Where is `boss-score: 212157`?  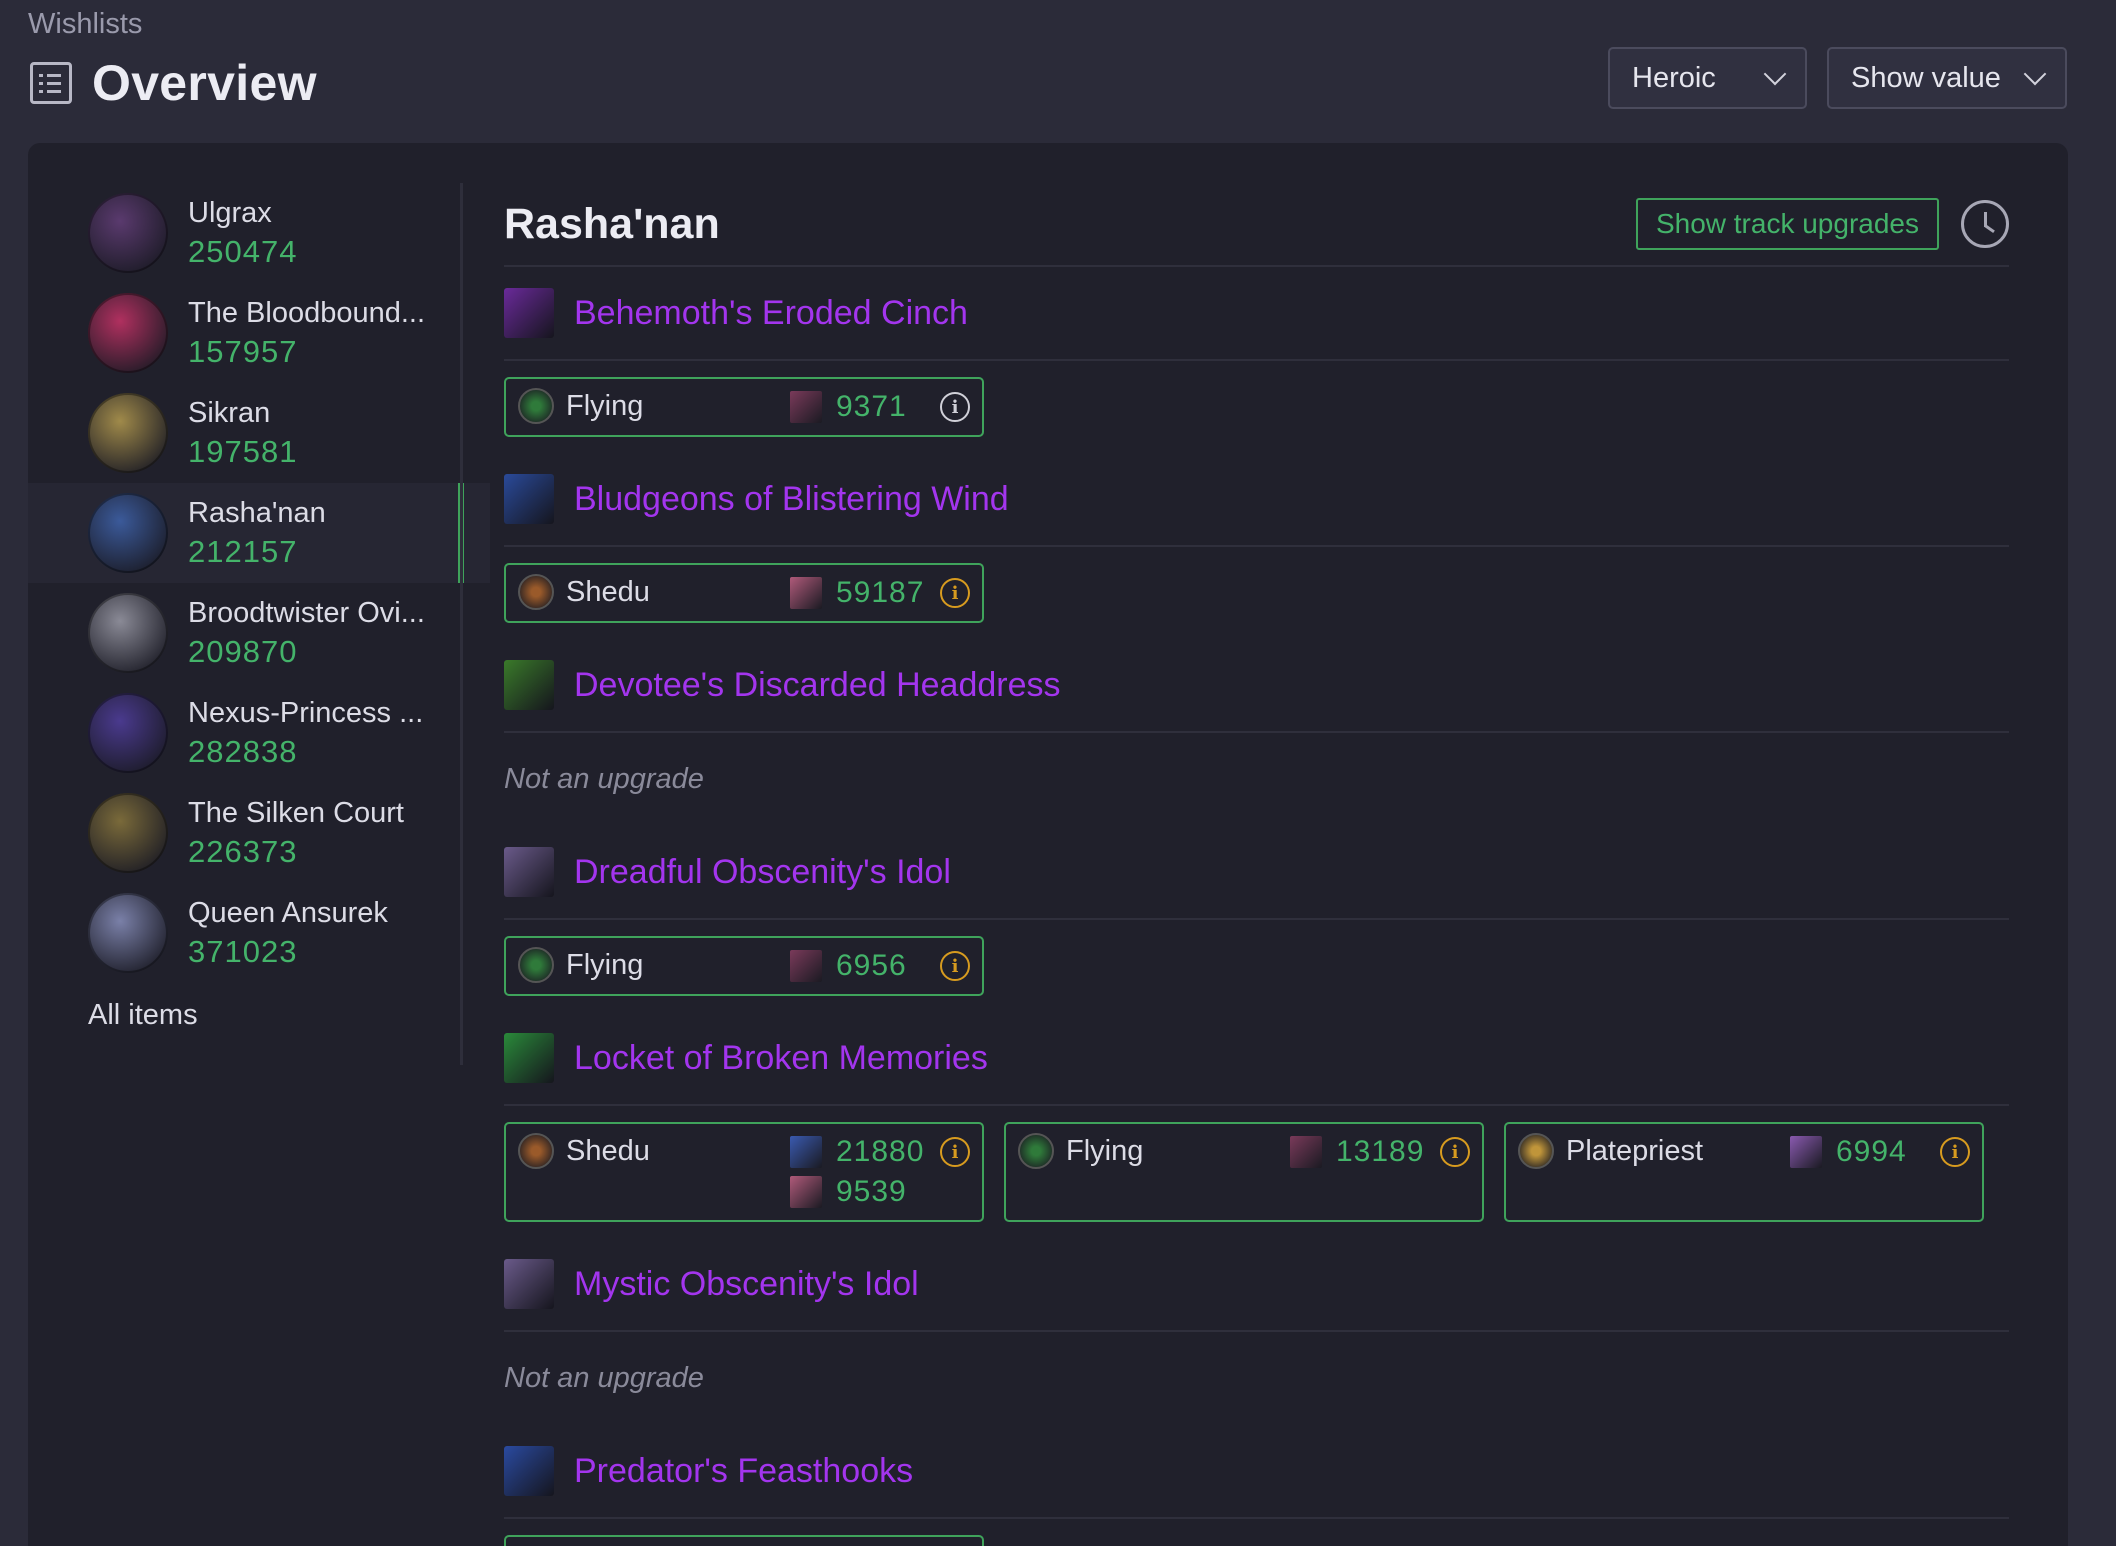
boss-score: 212157 is located at coordinates (243, 551).